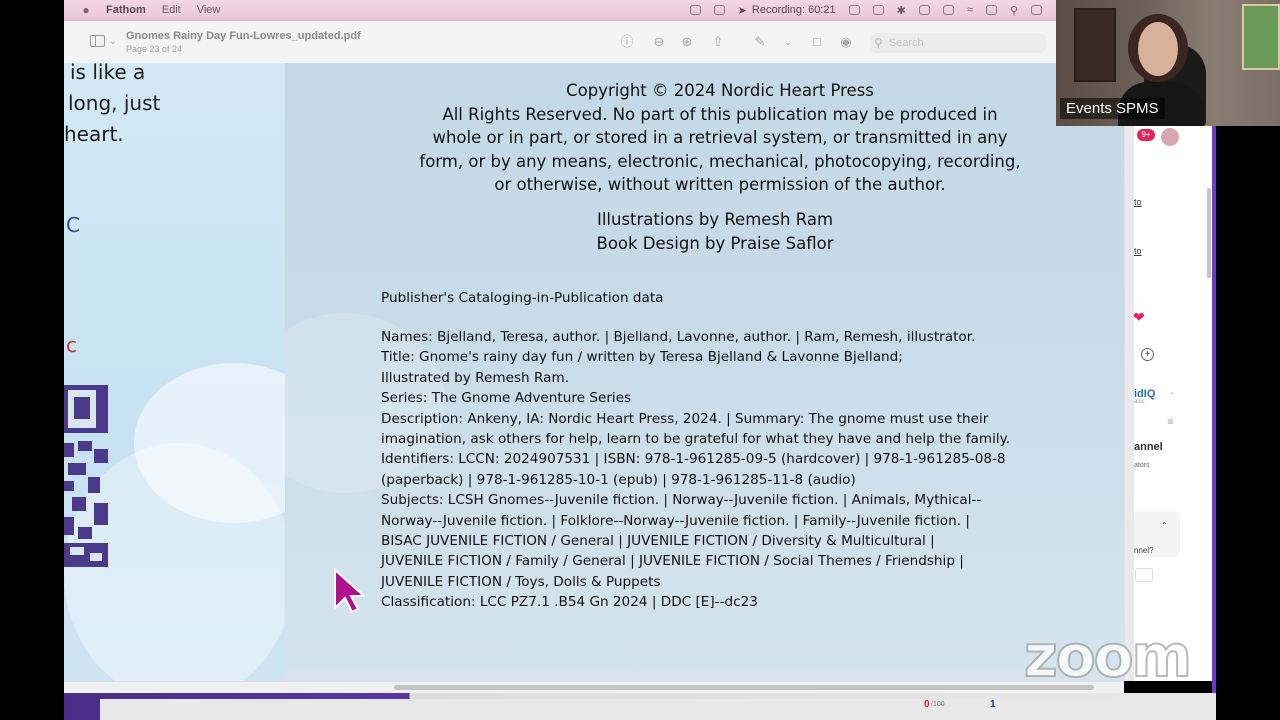 This screenshot has width=1280, height=720. What do you see at coordinates (1170, 137) in the screenshot?
I see `avatar` at bounding box center [1170, 137].